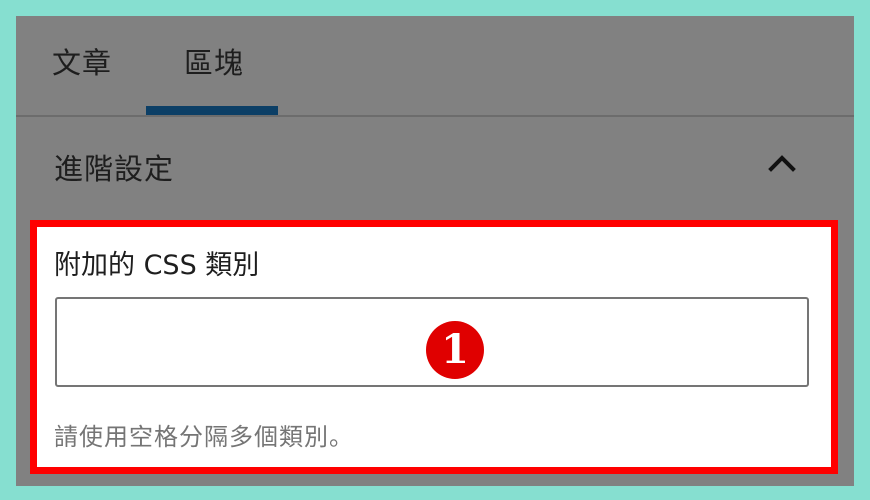  What do you see at coordinates (114, 167) in the screenshot?
I see `advanced-section-title: 進階設定` at bounding box center [114, 167].